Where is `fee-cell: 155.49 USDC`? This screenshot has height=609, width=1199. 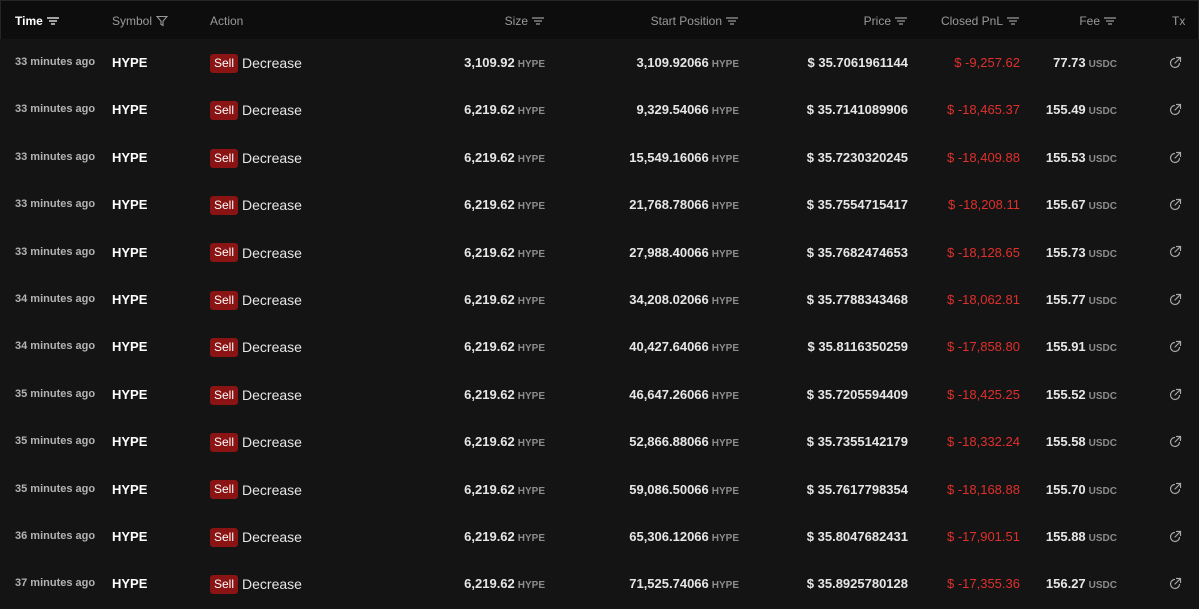 fee-cell: 155.49 USDC is located at coordinates (1081, 109).